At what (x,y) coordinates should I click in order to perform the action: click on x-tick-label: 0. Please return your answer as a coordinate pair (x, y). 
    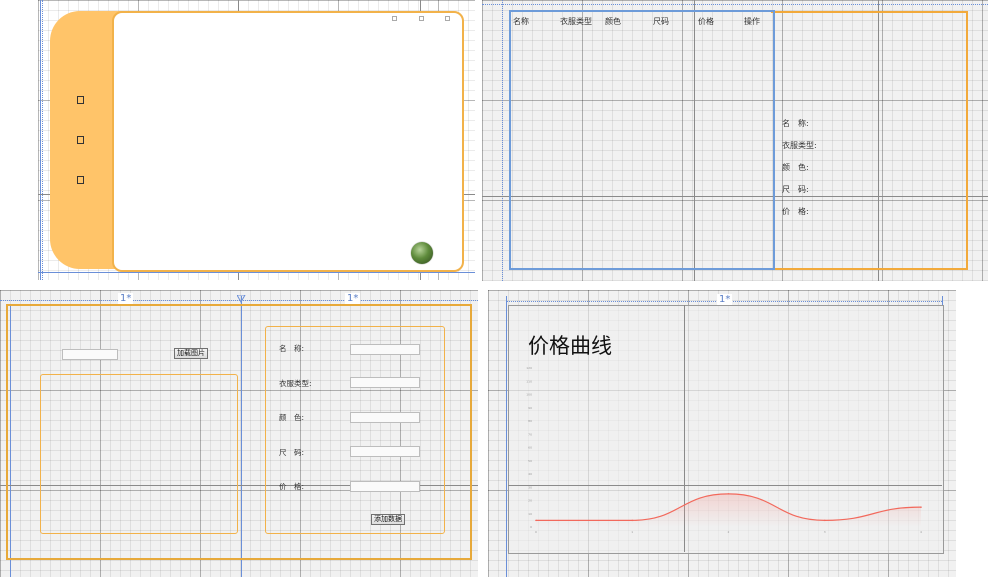
    Looking at the image, I should click on (536, 532).